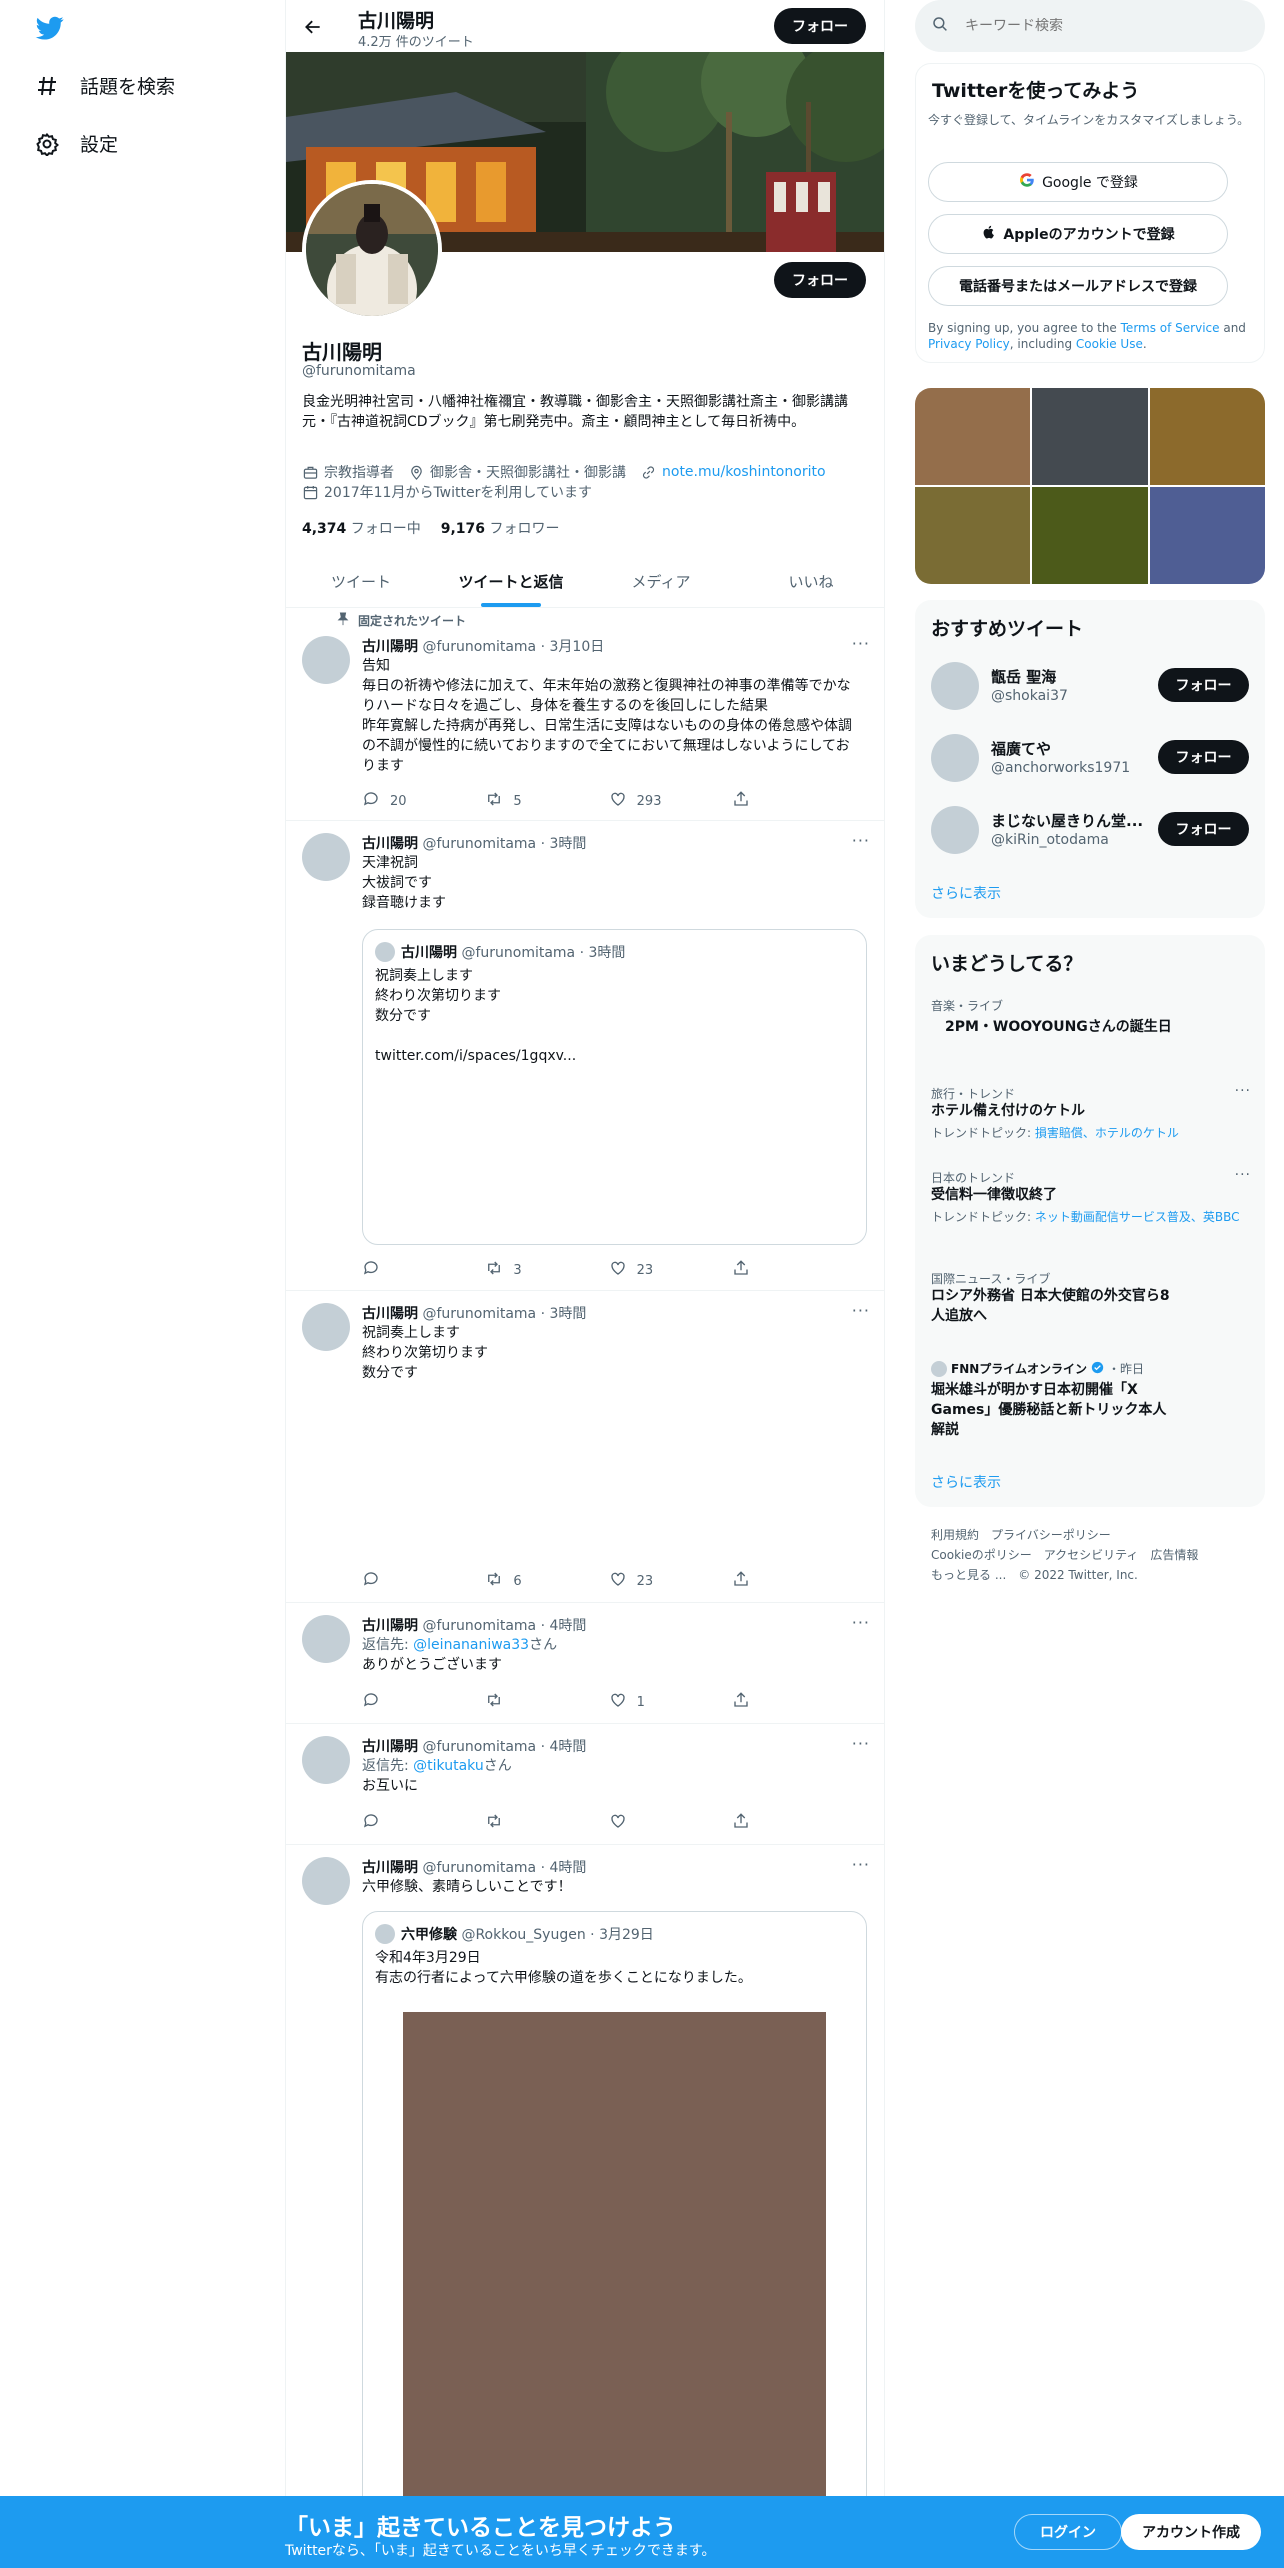 This screenshot has width=1284, height=2568. What do you see at coordinates (1100, 26) in the screenshot?
I see `search-input` at bounding box center [1100, 26].